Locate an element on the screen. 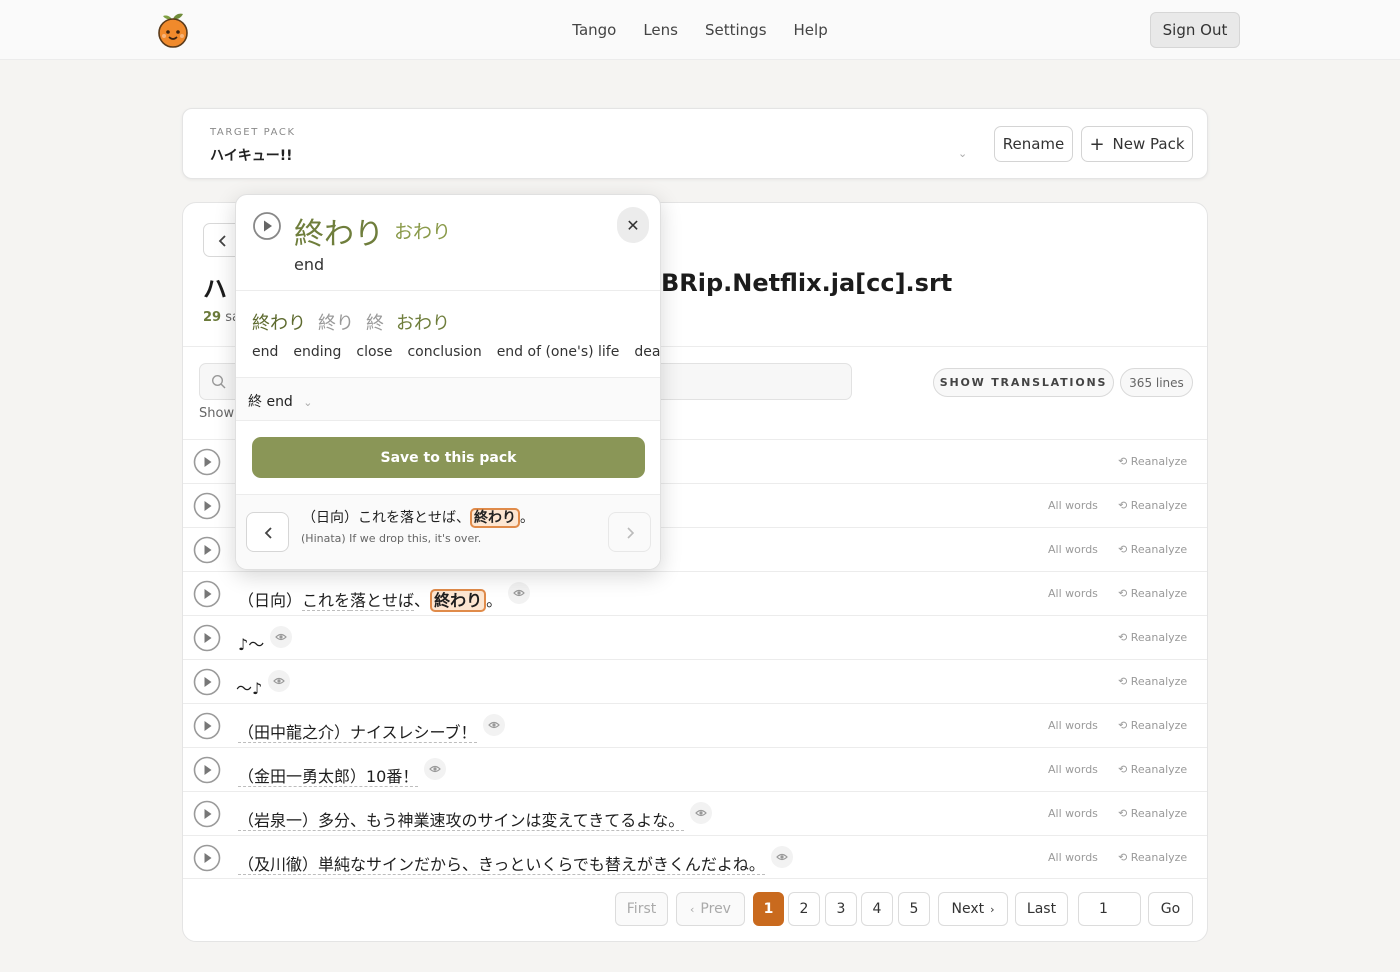  form-item: 終 is located at coordinates (375, 323).